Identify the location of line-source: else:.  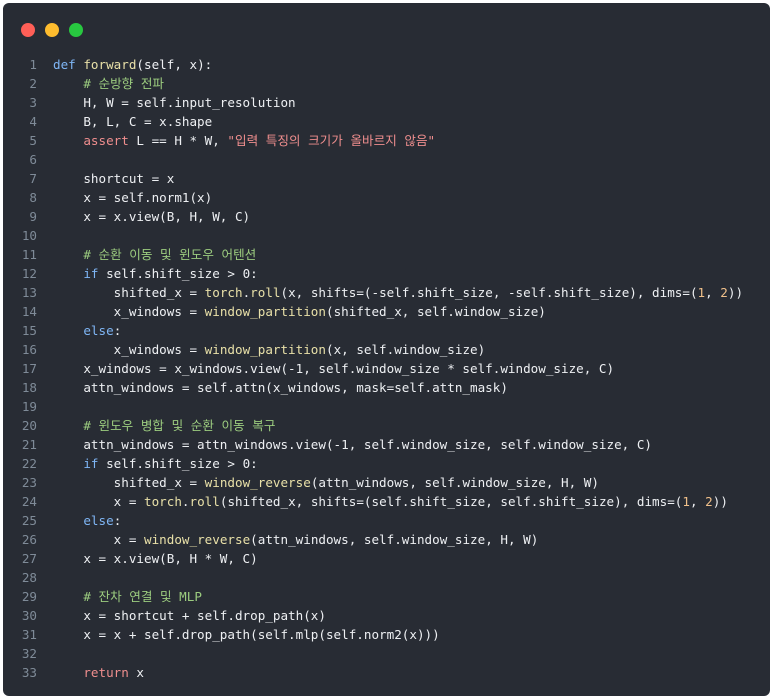
(87, 520).